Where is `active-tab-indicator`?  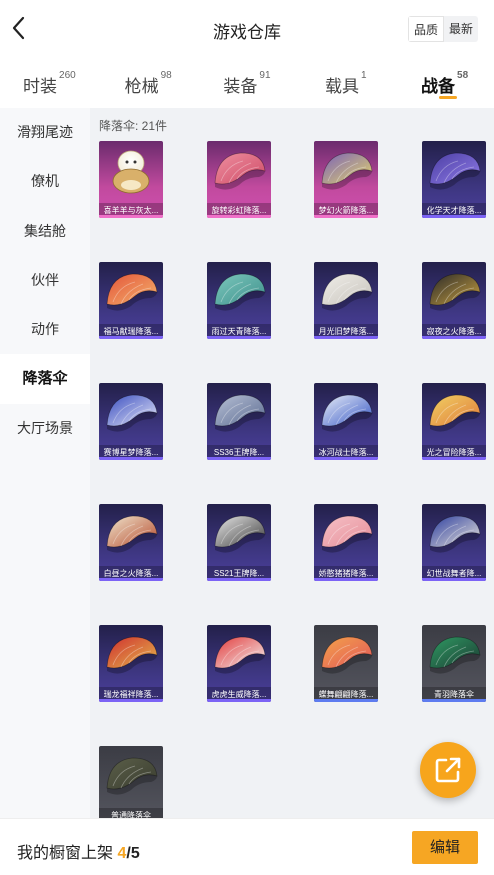 active-tab-indicator is located at coordinates (447, 97).